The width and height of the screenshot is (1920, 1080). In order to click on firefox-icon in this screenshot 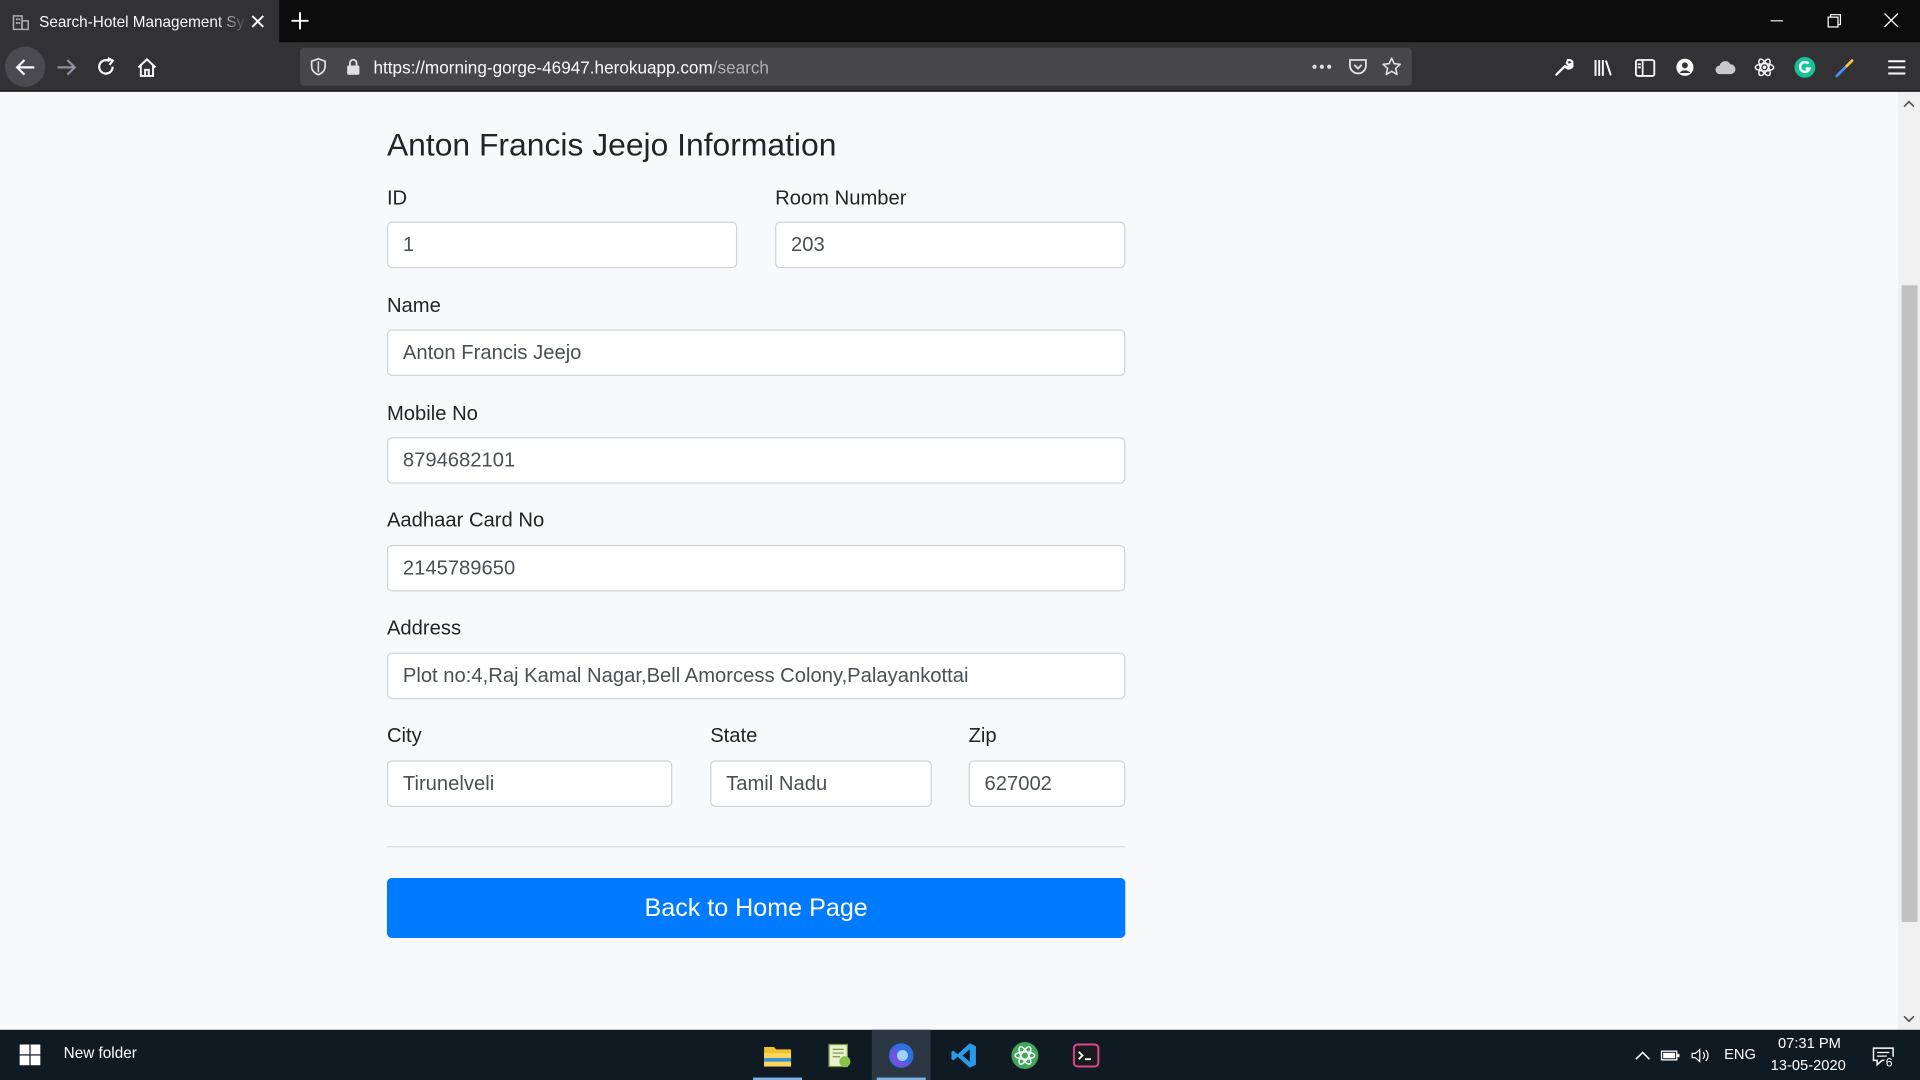, I will do `click(901, 1054)`.